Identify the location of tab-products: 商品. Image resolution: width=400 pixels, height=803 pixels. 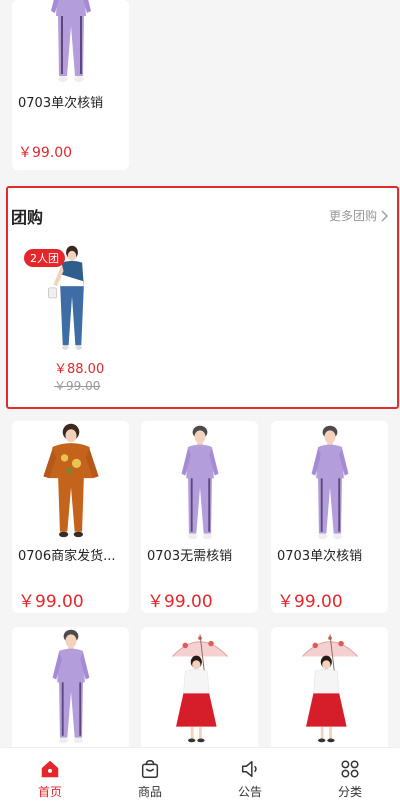
(150, 775).